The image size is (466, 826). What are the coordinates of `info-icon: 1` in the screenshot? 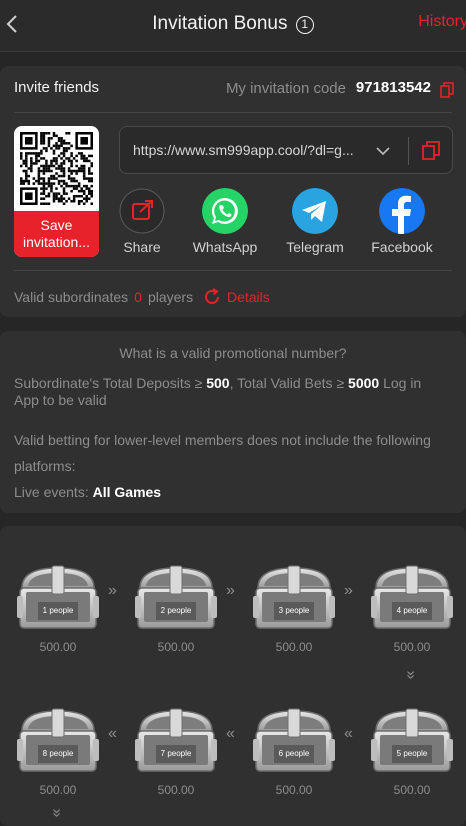 It's located at (304, 25).